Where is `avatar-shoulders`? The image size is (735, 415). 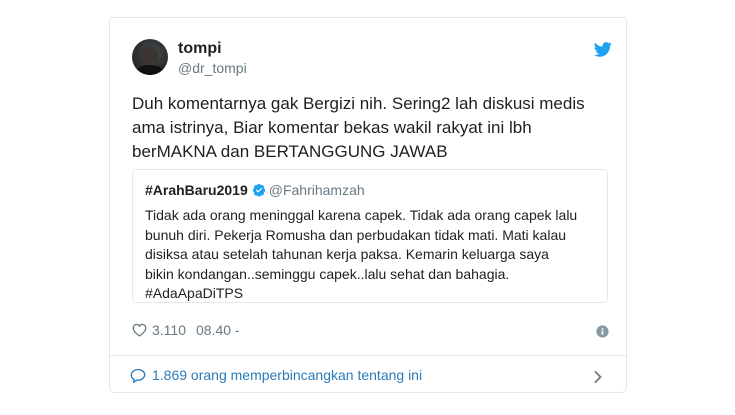
avatar-shoulders is located at coordinates (150, 70).